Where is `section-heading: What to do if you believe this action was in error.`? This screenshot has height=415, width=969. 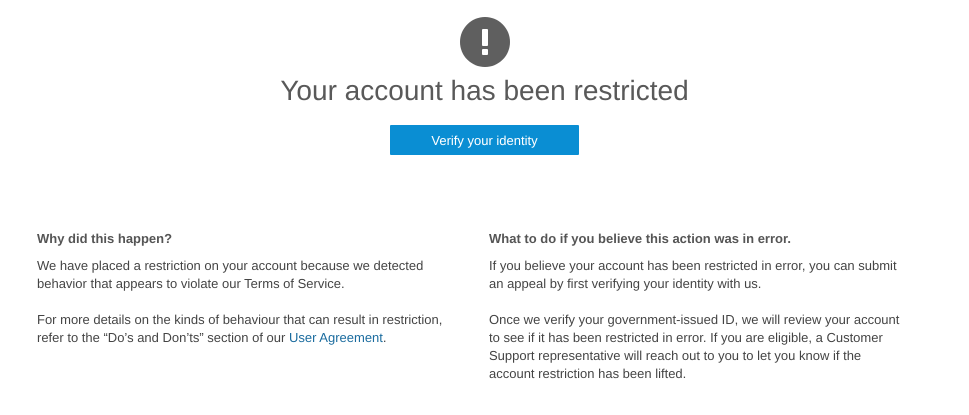 section-heading: What to do if you believe this action was in error. is located at coordinates (640, 239).